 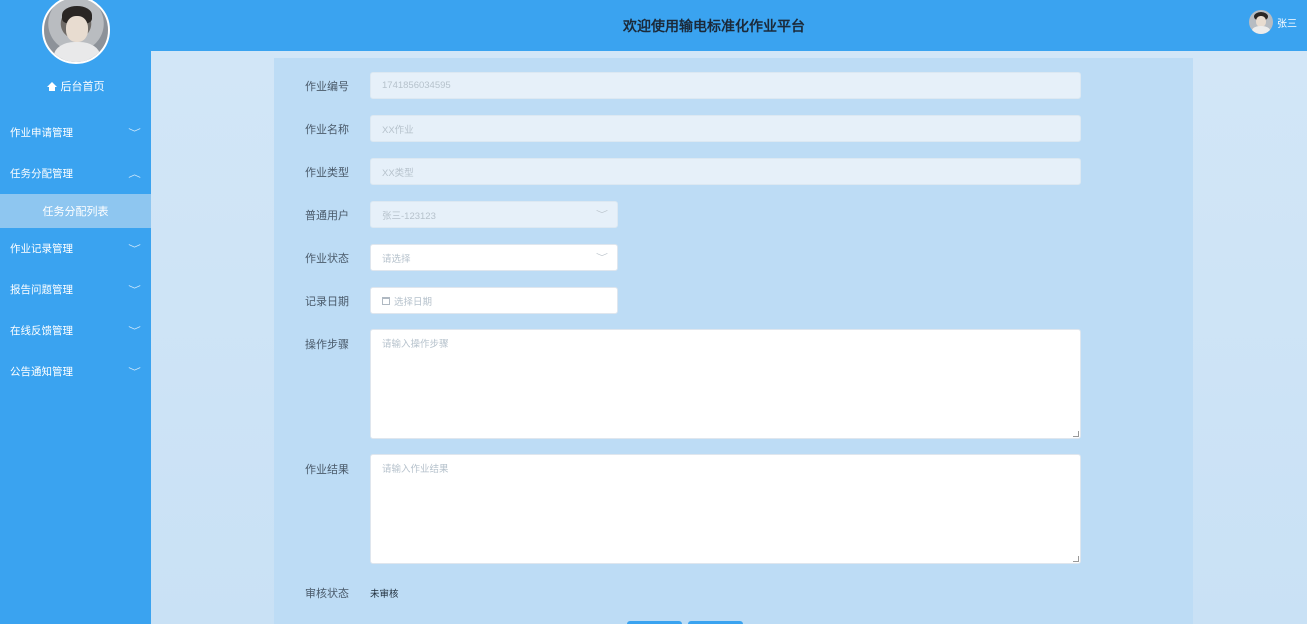 I want to click on form-row-user: 普通用户 张三-123123 ﹀, so click(x=446, y=214).